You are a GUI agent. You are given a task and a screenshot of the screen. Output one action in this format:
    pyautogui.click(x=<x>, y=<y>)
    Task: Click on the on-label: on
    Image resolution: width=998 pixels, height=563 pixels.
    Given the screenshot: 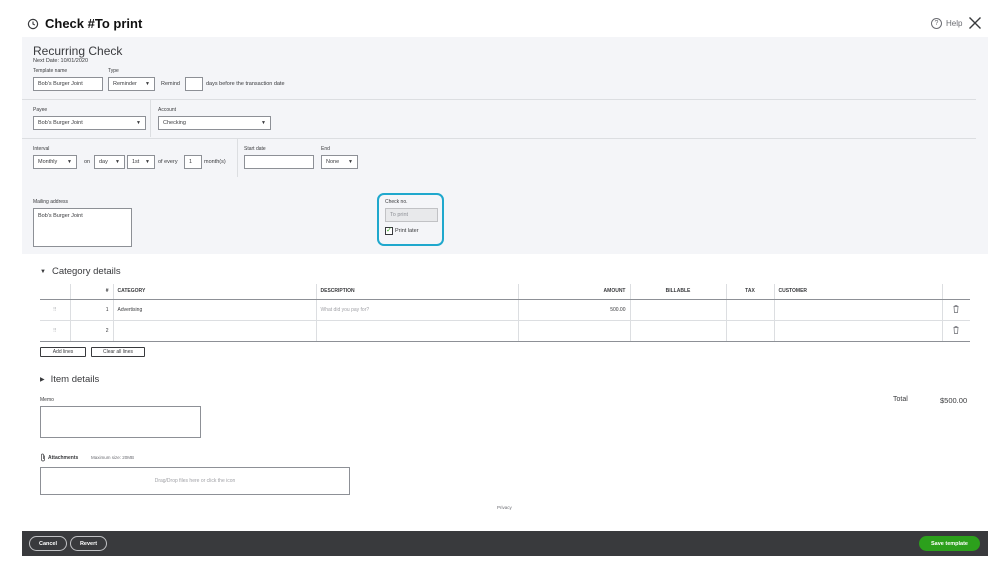 What is the action you would take?
    pyautogui.click(x=87, y=162)
    